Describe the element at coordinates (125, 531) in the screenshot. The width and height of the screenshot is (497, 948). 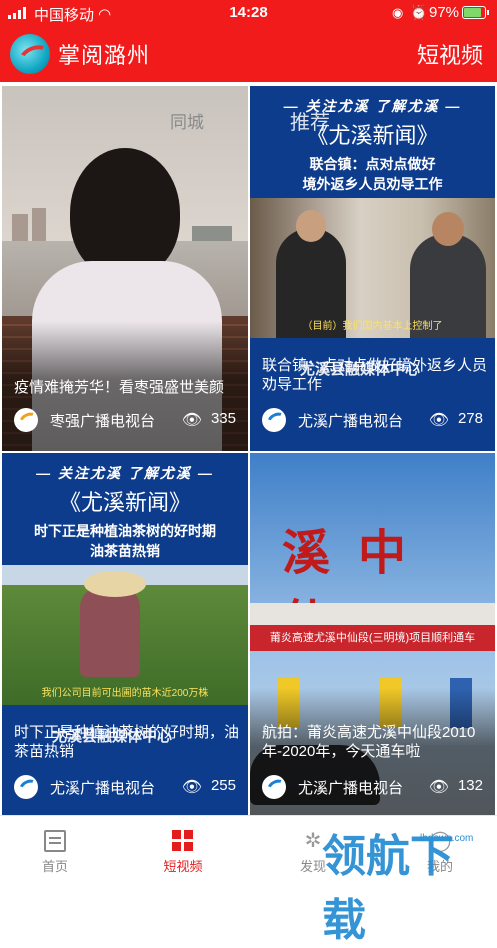
I see `news-headline-1: 时下正是种植油茶树的好时期` at that location.